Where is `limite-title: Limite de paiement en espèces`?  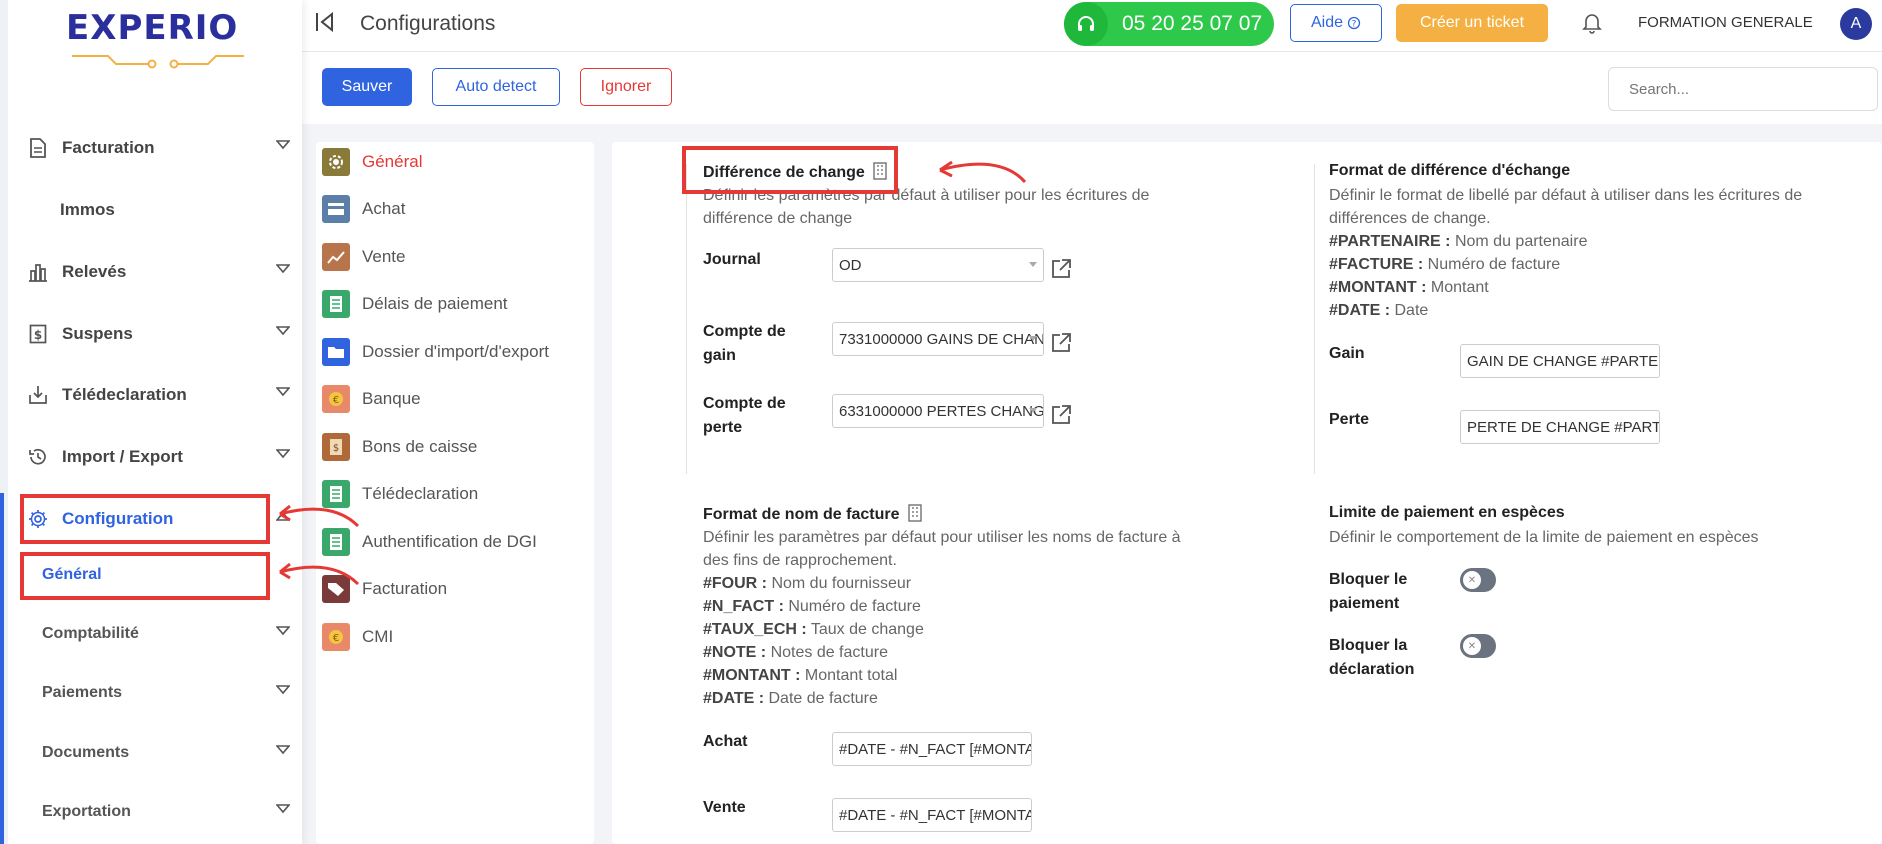 limite-title: Limite de paiement en espèces is located at coordinates (1447, 512).